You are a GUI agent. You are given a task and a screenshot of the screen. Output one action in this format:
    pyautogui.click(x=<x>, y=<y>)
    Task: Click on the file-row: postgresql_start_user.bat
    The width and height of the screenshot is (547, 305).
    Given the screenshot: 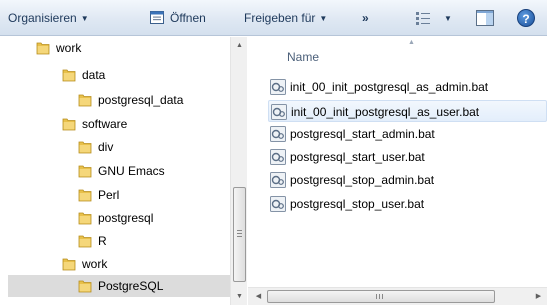 What is the action you would take?
    pyautogui.click(x=407, y=157)
    